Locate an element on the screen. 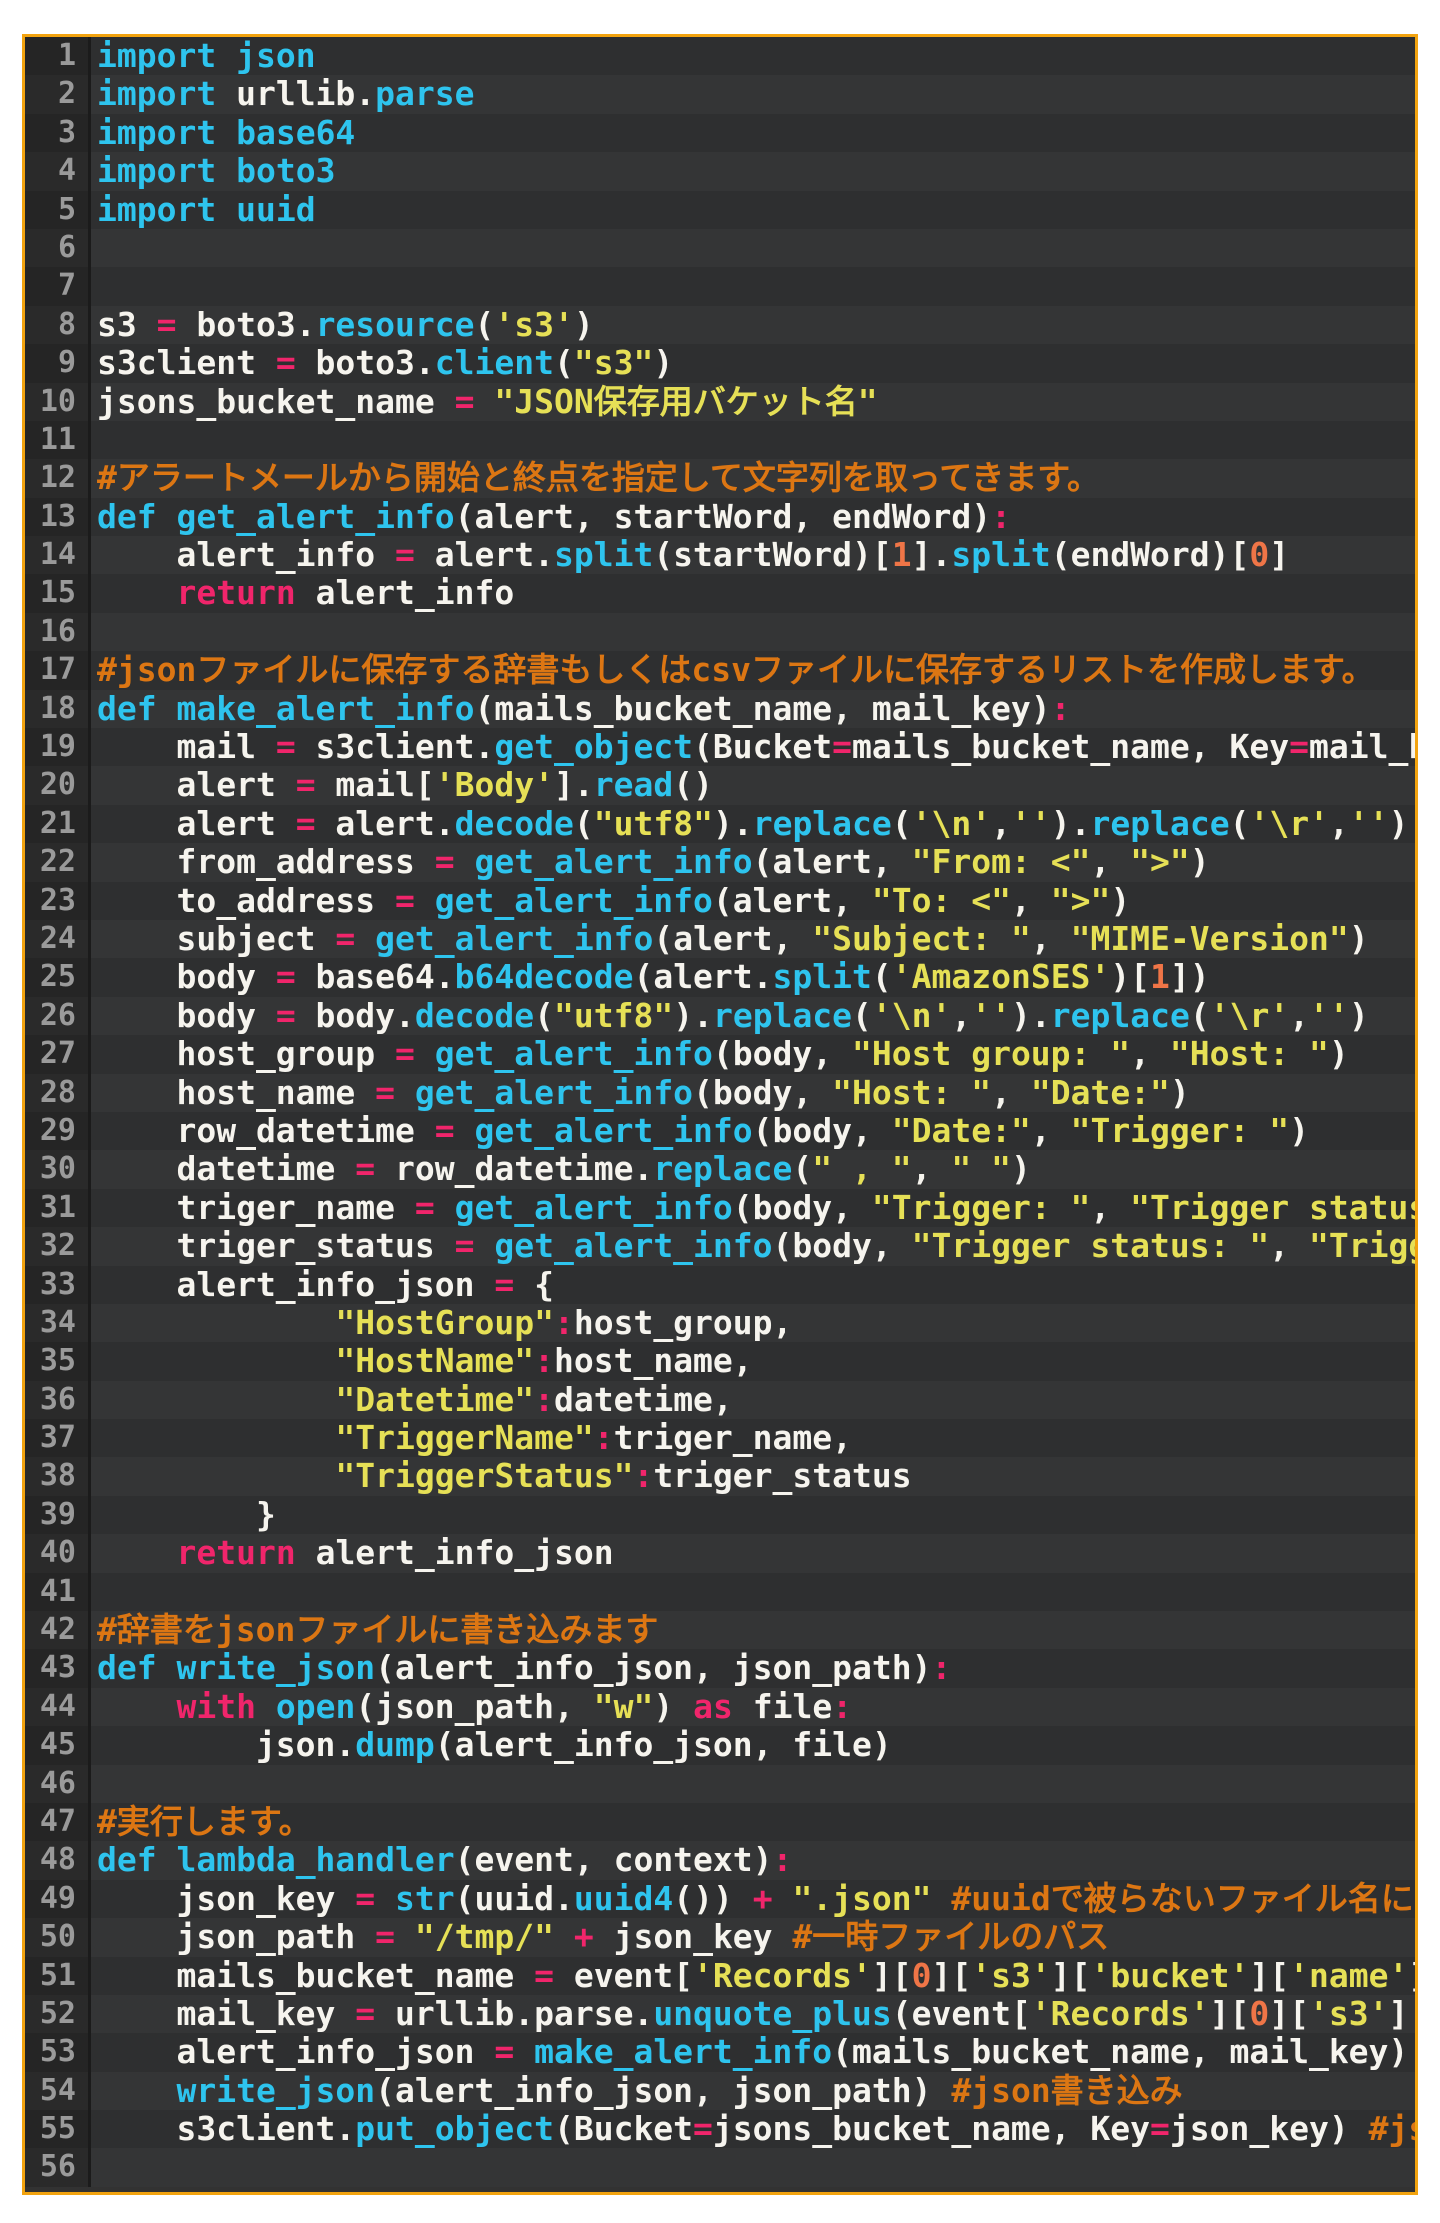 This screenshot has width=1440, height=2223. token-y: "JSON保存用バケット名" is located at coordinates (686, 401).